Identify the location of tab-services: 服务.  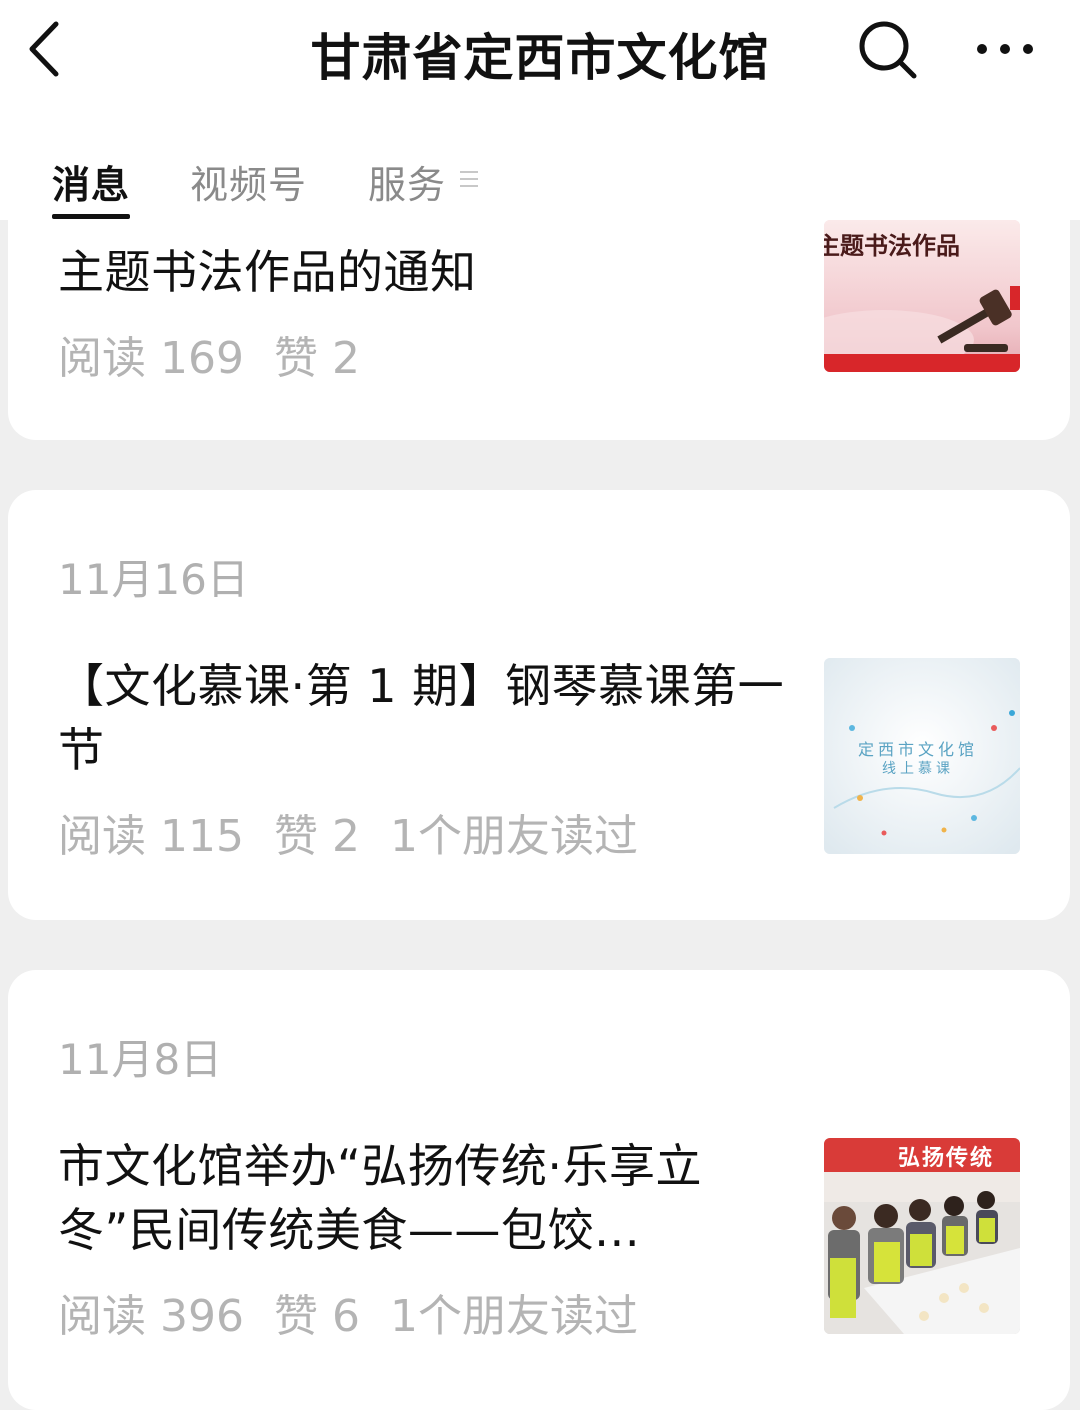
(407, 181).